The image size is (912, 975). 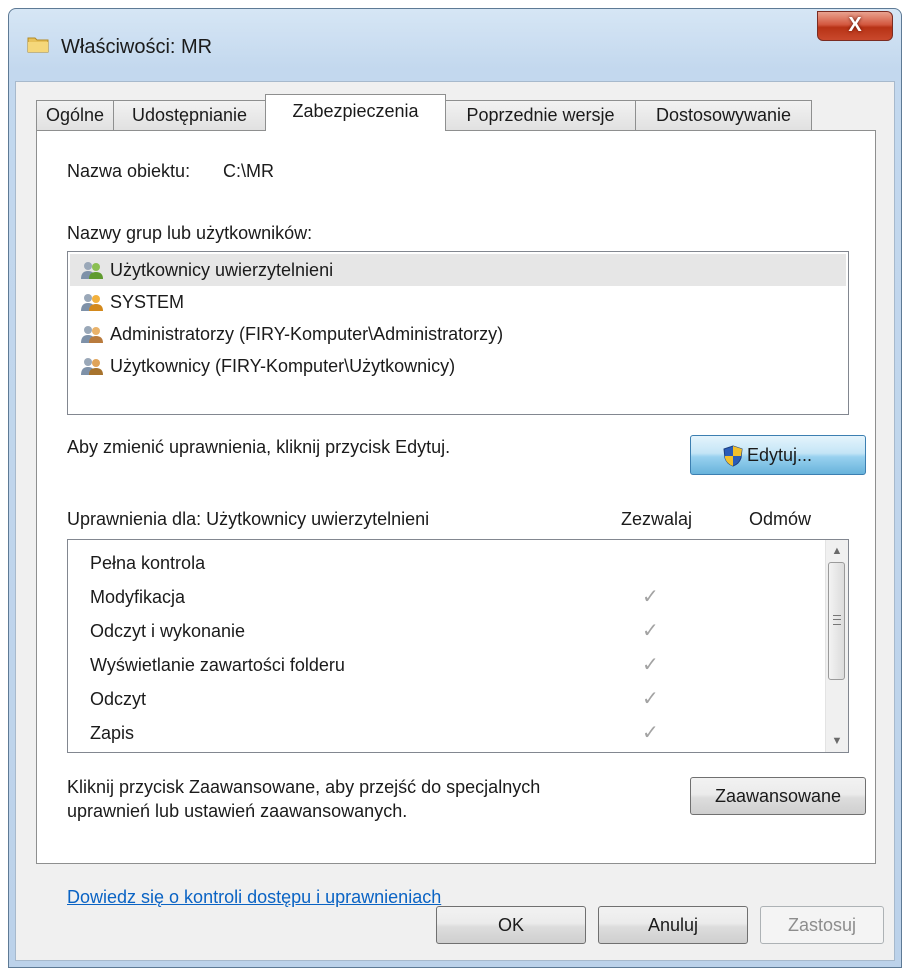 What do you see at coordinates (217, 665) in the screenshot?
I see `permission-label: Wyświetlanie zawartości folderu` at bounding box center [217, 665].